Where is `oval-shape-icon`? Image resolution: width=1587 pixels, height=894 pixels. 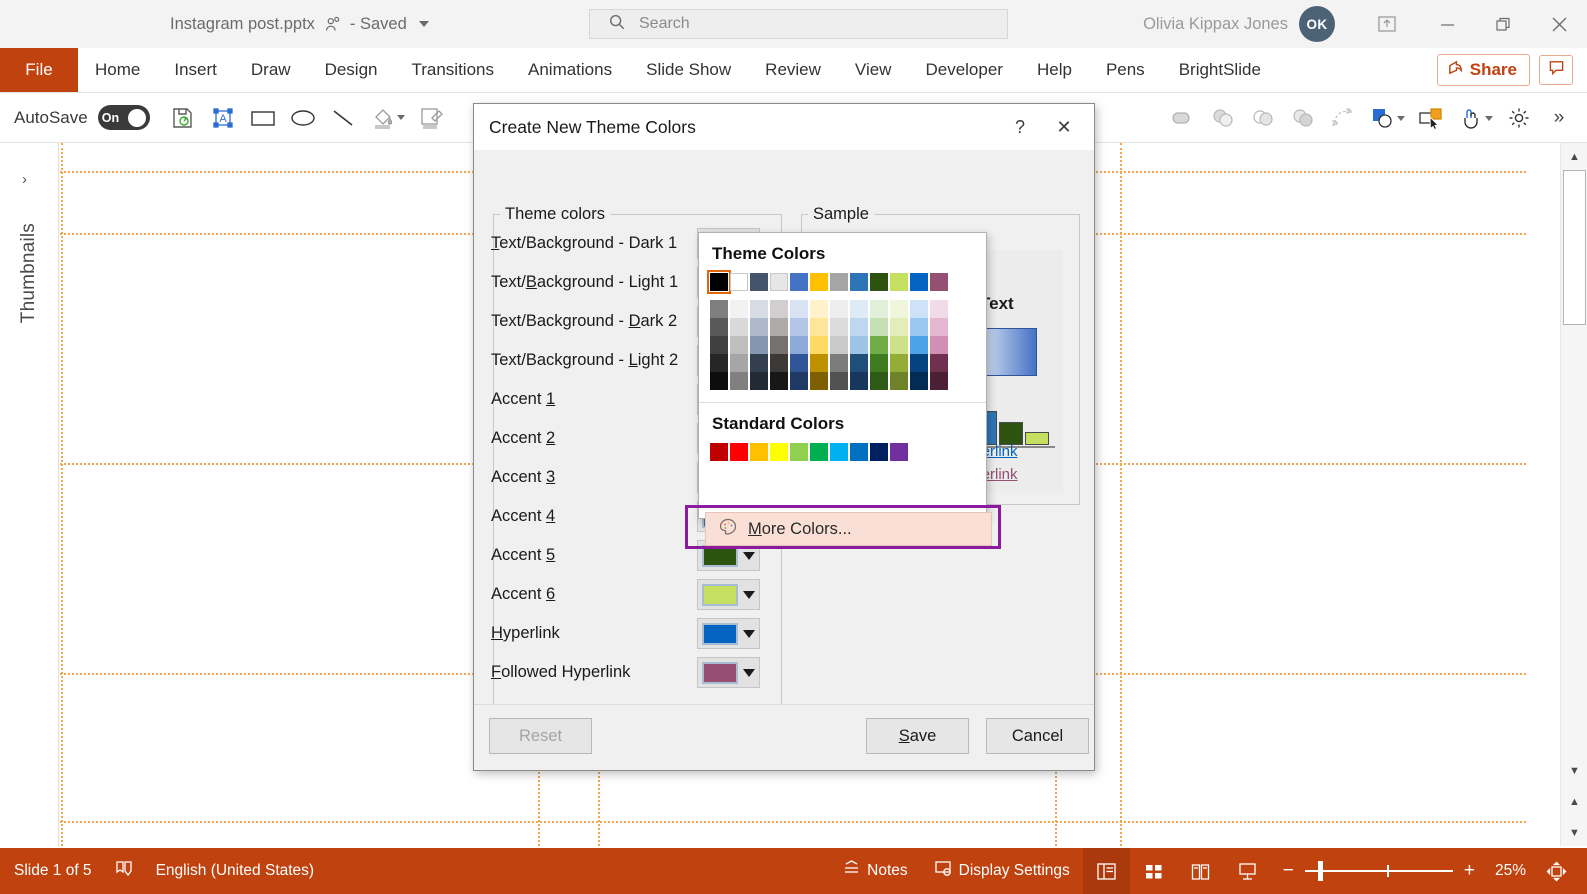 oval-shape-icon is located at coordinates (303, 118).